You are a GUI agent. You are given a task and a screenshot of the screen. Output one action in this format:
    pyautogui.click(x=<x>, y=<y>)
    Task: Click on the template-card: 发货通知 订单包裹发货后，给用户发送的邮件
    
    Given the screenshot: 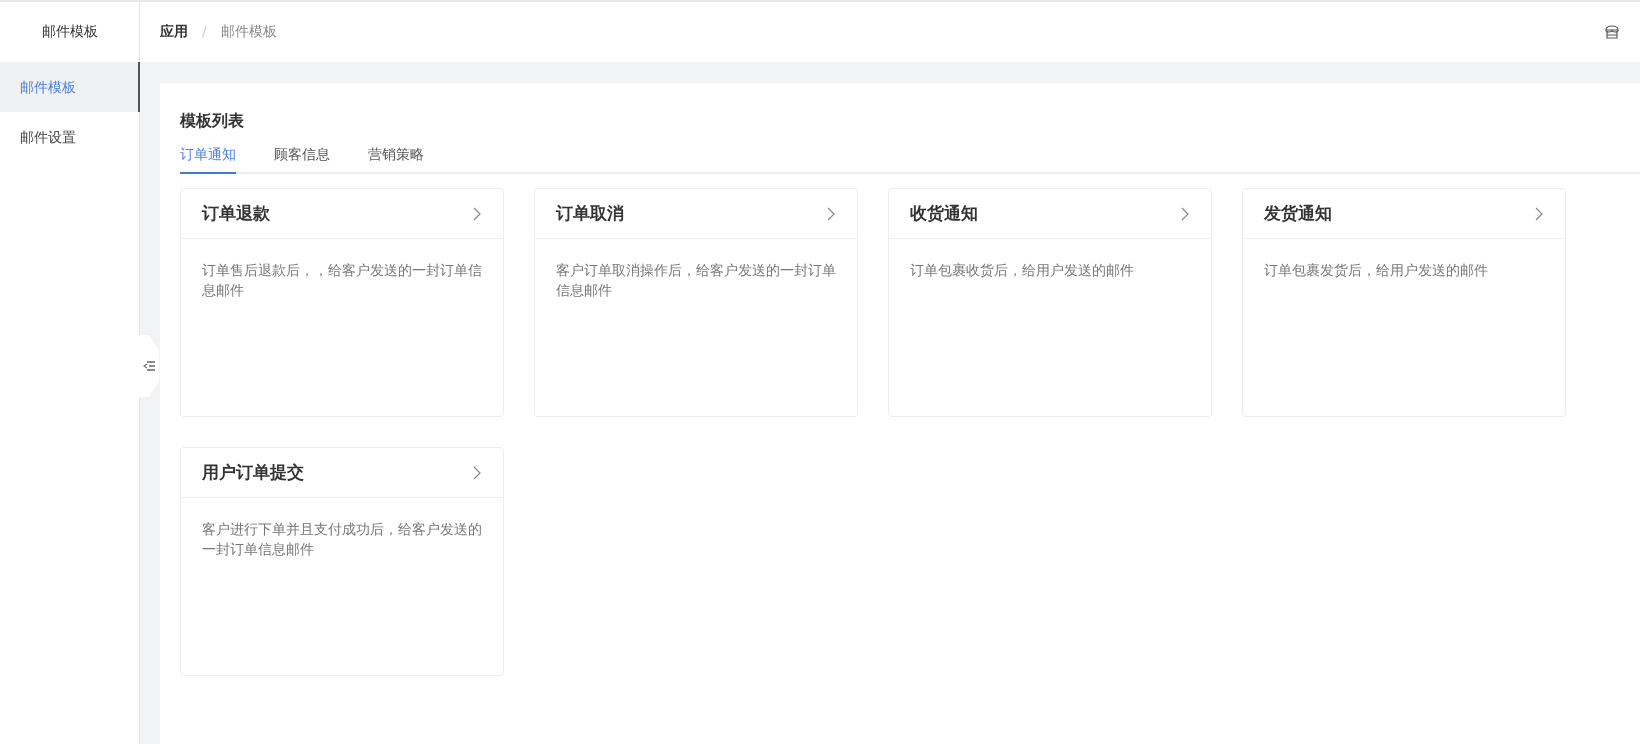 What is the action you would take?
    pyautogui.click(x=1404, y=302)
    